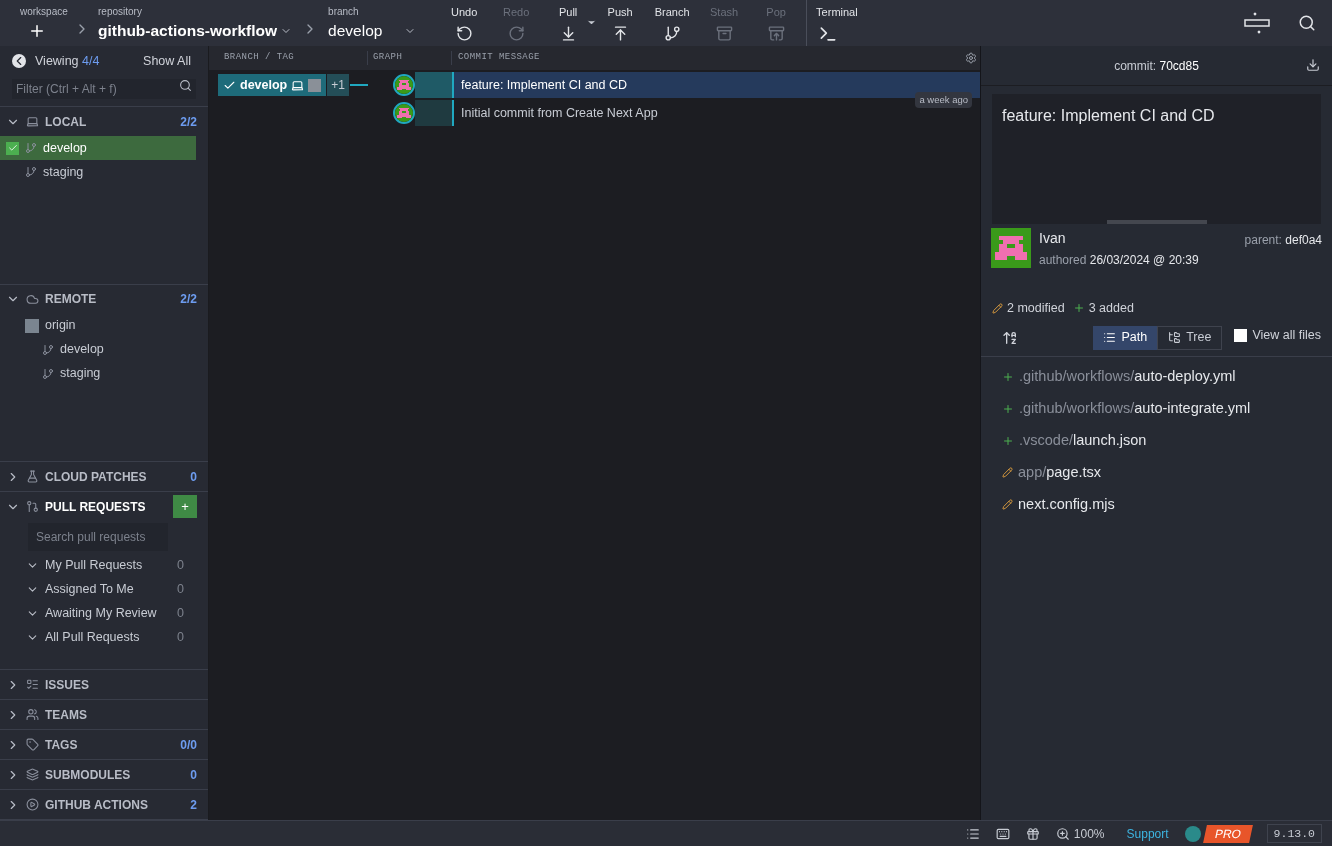 This screenshot has width=1332, height=846. I want to click on section-header: REMOTE 2/2, so click(104, 299).